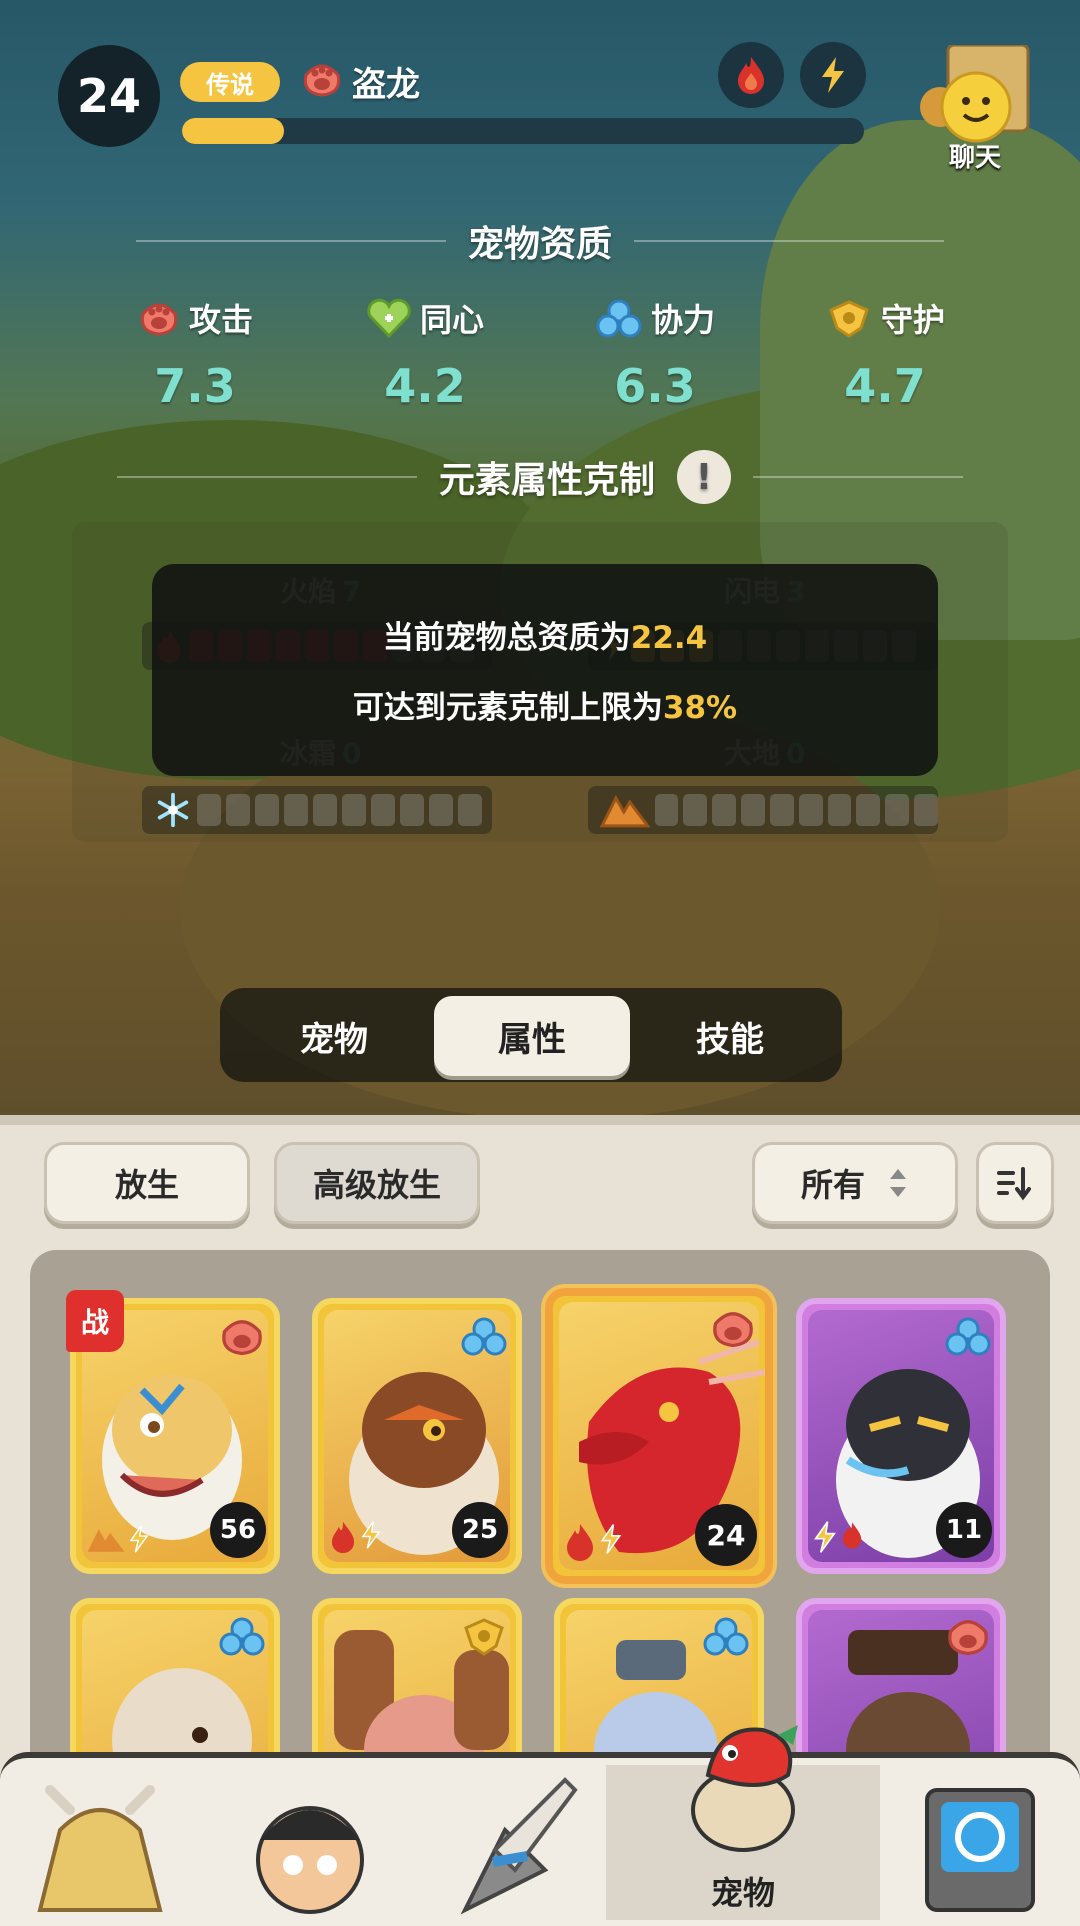 The width and height of the screenshot is (1080, 1926). I want to click on snowflake-icon, so click(173, 810).